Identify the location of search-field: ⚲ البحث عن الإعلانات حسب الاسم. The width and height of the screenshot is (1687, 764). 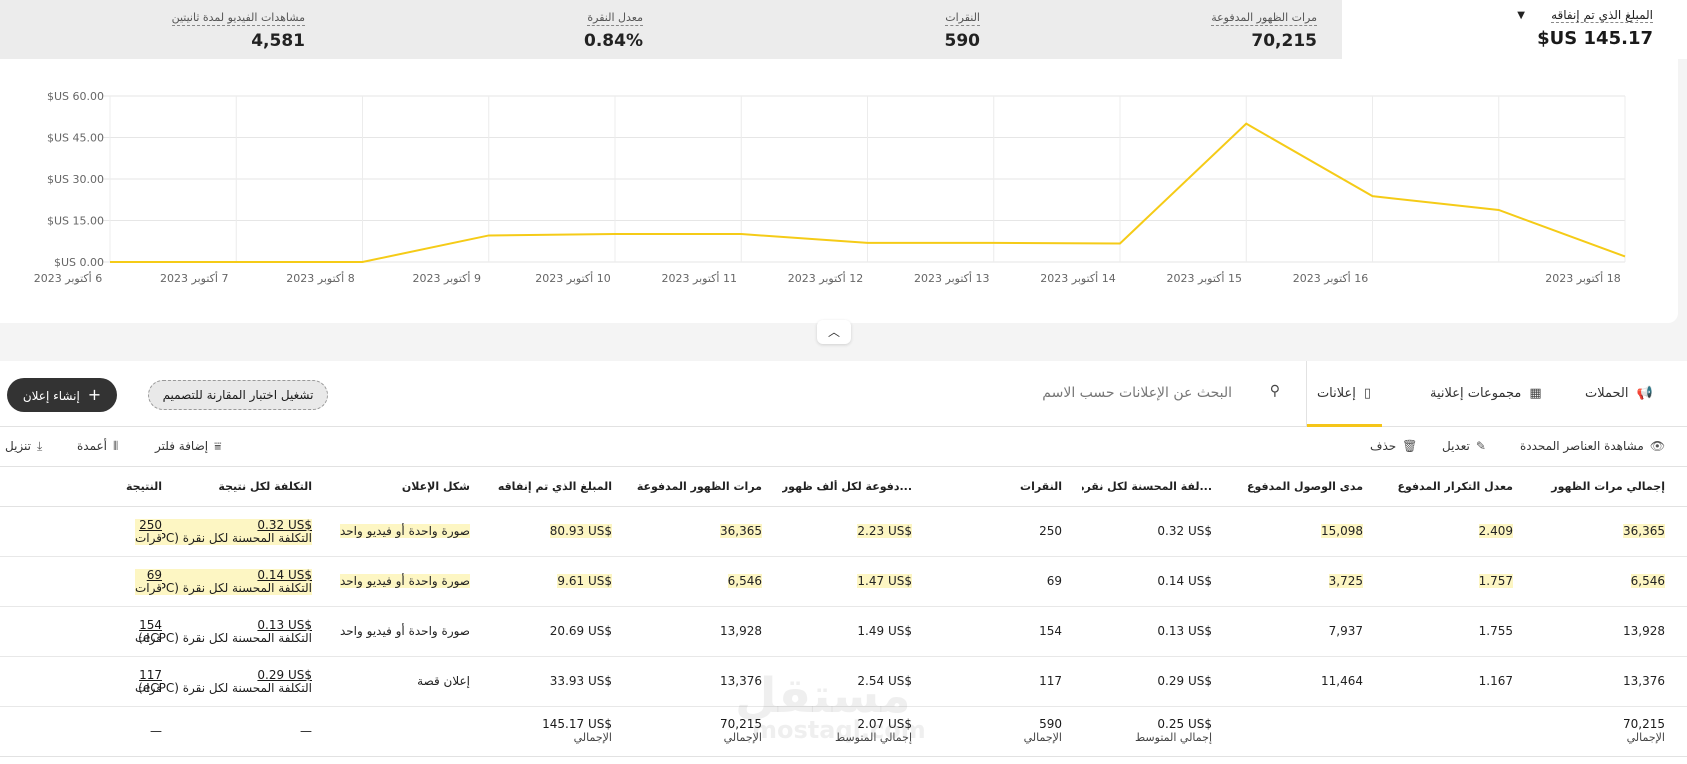
(1150, 394).